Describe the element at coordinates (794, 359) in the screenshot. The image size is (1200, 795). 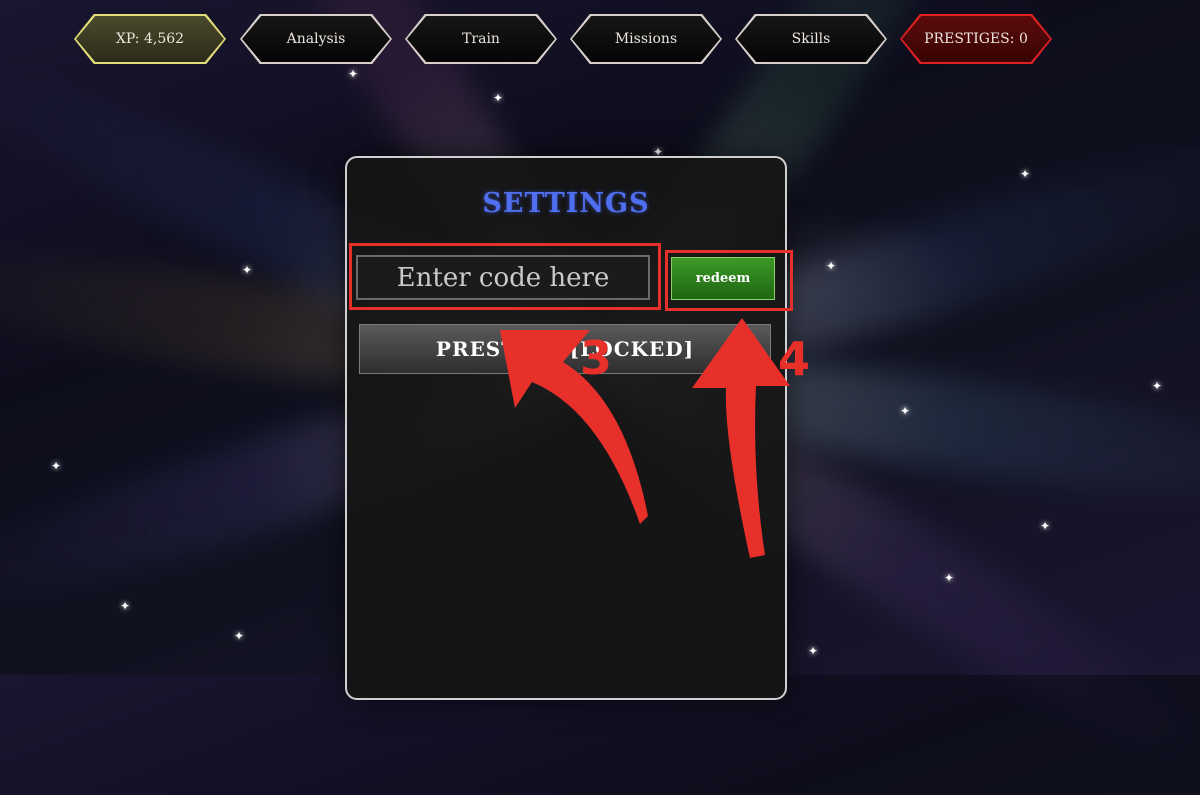
I see `annotation-step-4: 4` at that location.